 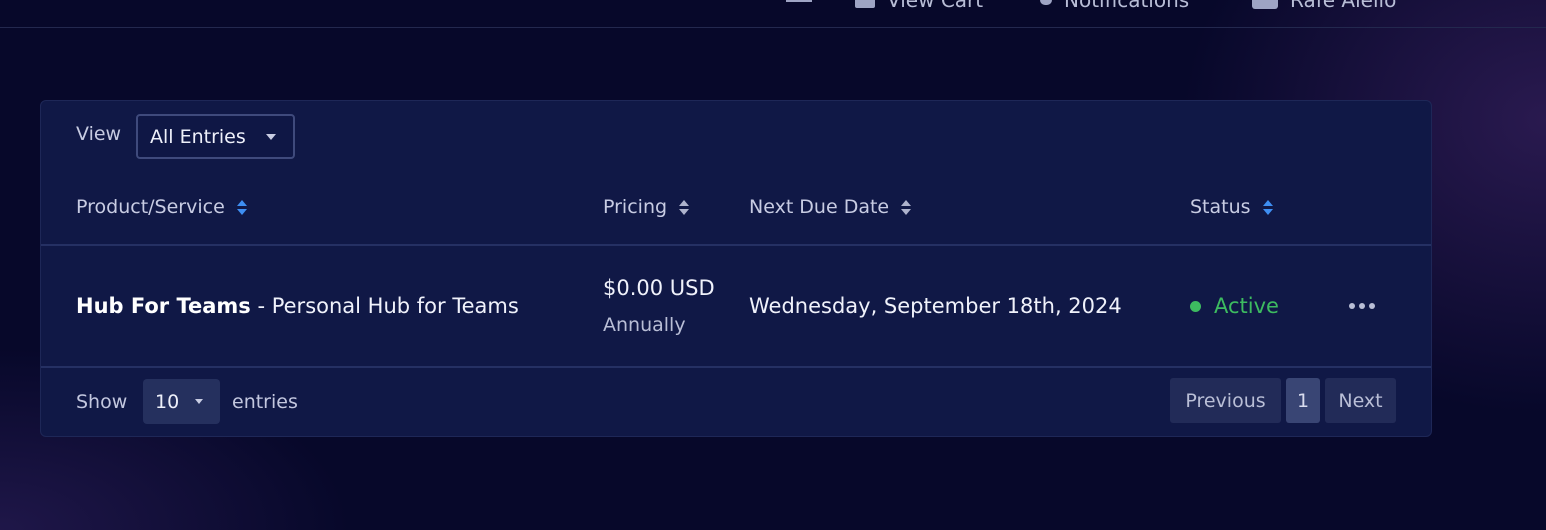 I want to click on view-filter-label: View, so click(x=99, y=134).